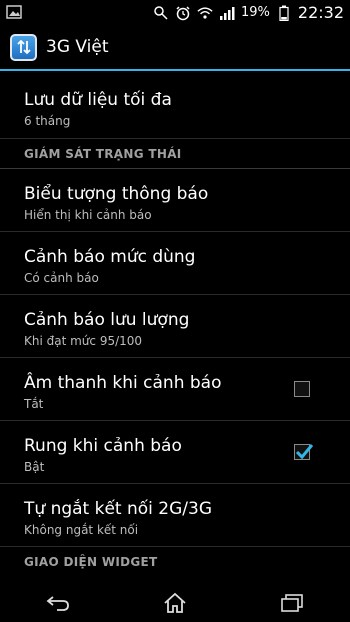  I want to click on setting-usage-warning: Cảnh báo mức dùng Có cảnh báo, so click(175, 263).